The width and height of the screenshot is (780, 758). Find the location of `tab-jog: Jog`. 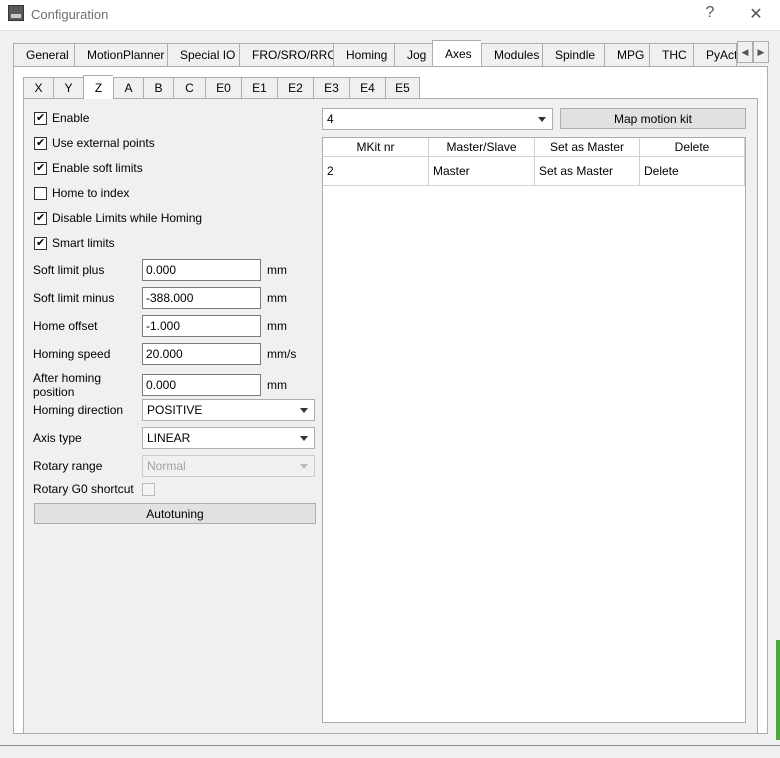

tab-jog: Jog is located at coordinates (413, 55).